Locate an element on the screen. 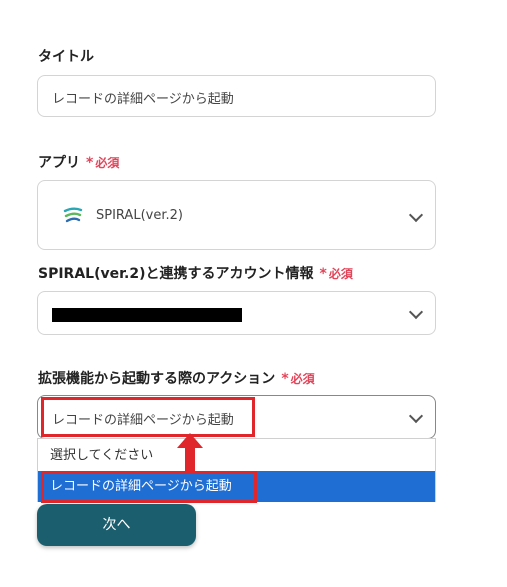 The image size is (507, 587). account-select is located at coordinates (236, 313).